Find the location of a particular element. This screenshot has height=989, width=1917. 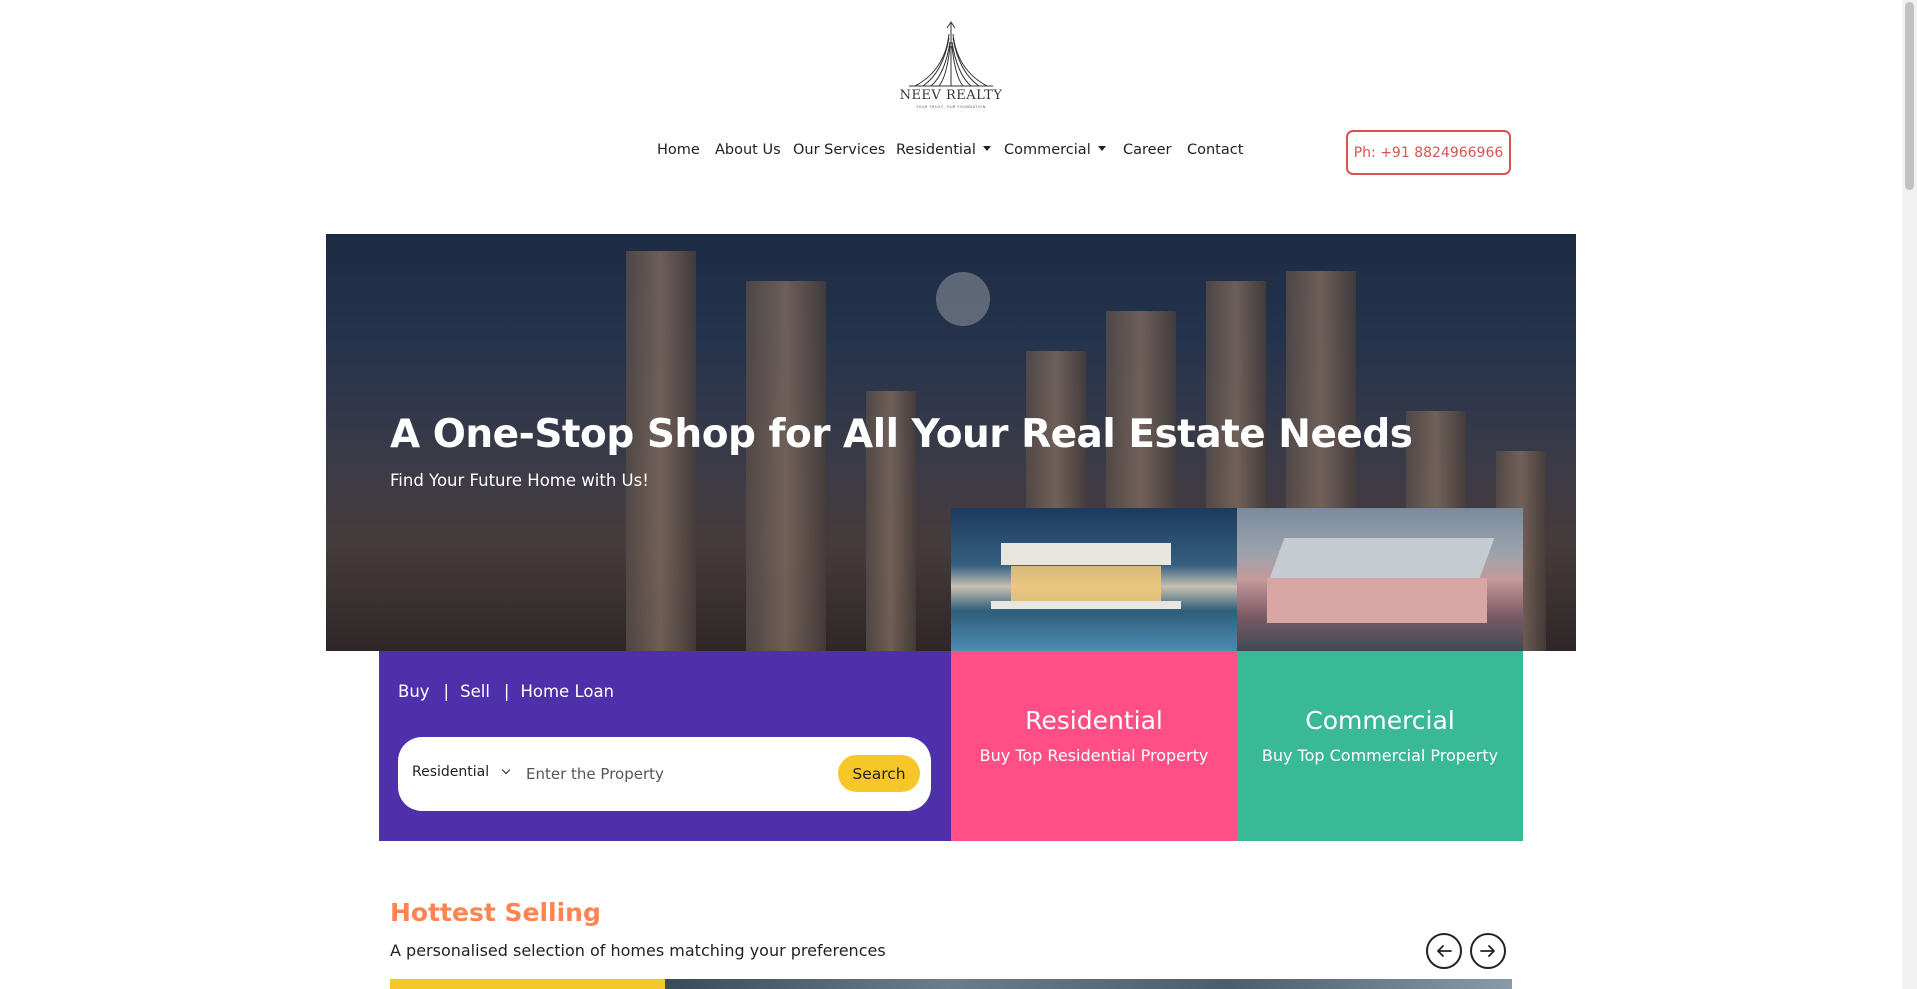

residential-tile: Residential Buy Top Residential Property is located at coordinates (1094, 746).